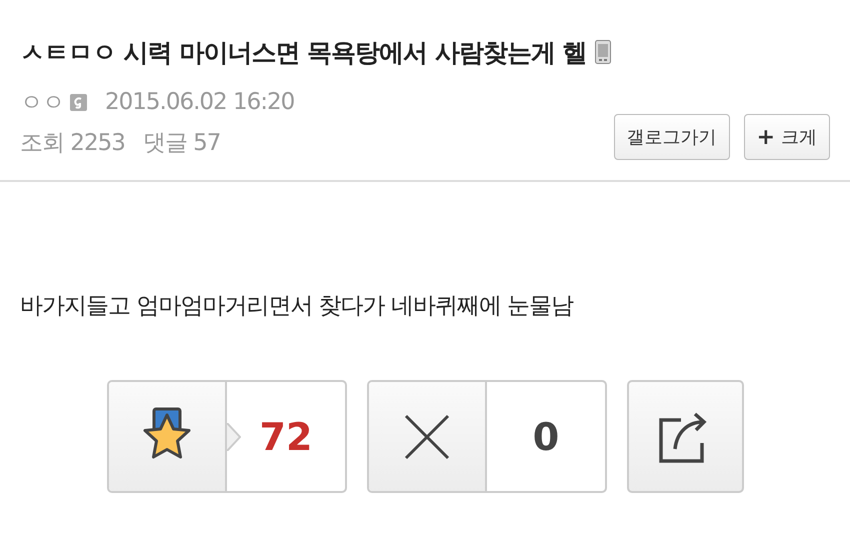 Image resolution: width=850 pixels, height=547 pixels. I want to click on chevron-icon, so click(234, 437).